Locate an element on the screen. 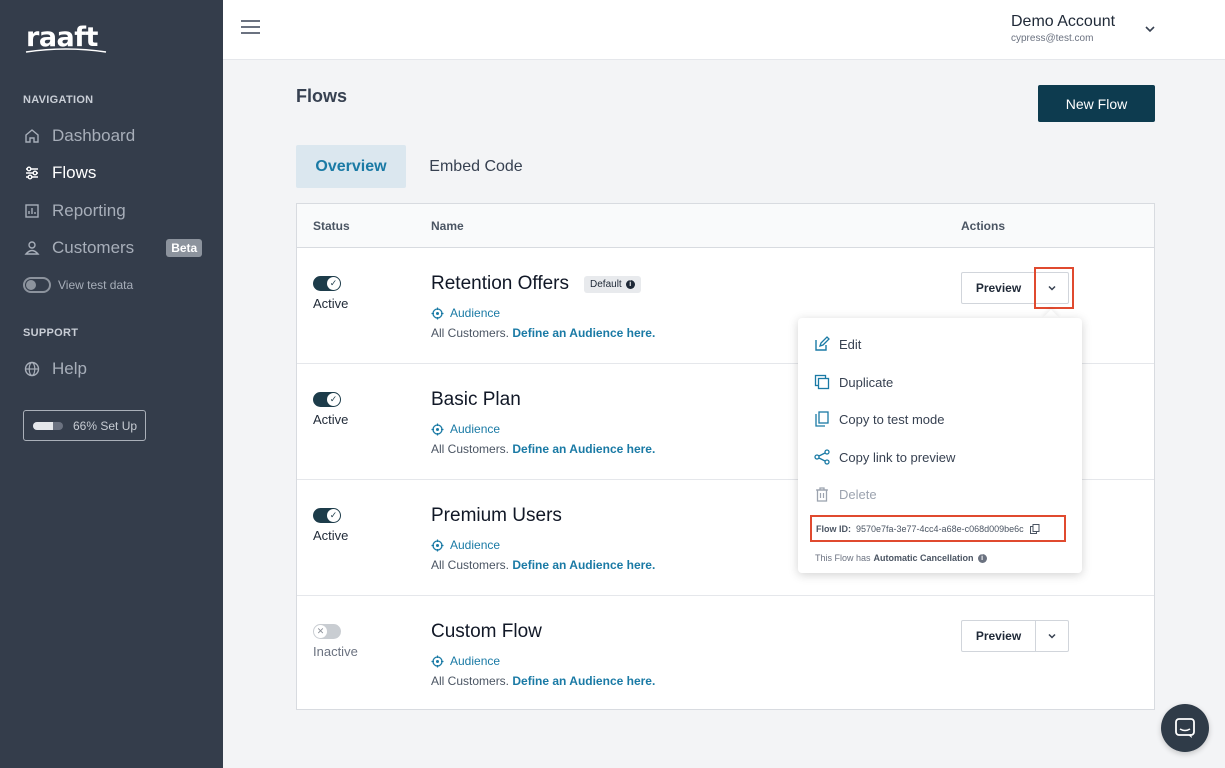  flow-name: Basic Plan is located at coordinates (476, 400).